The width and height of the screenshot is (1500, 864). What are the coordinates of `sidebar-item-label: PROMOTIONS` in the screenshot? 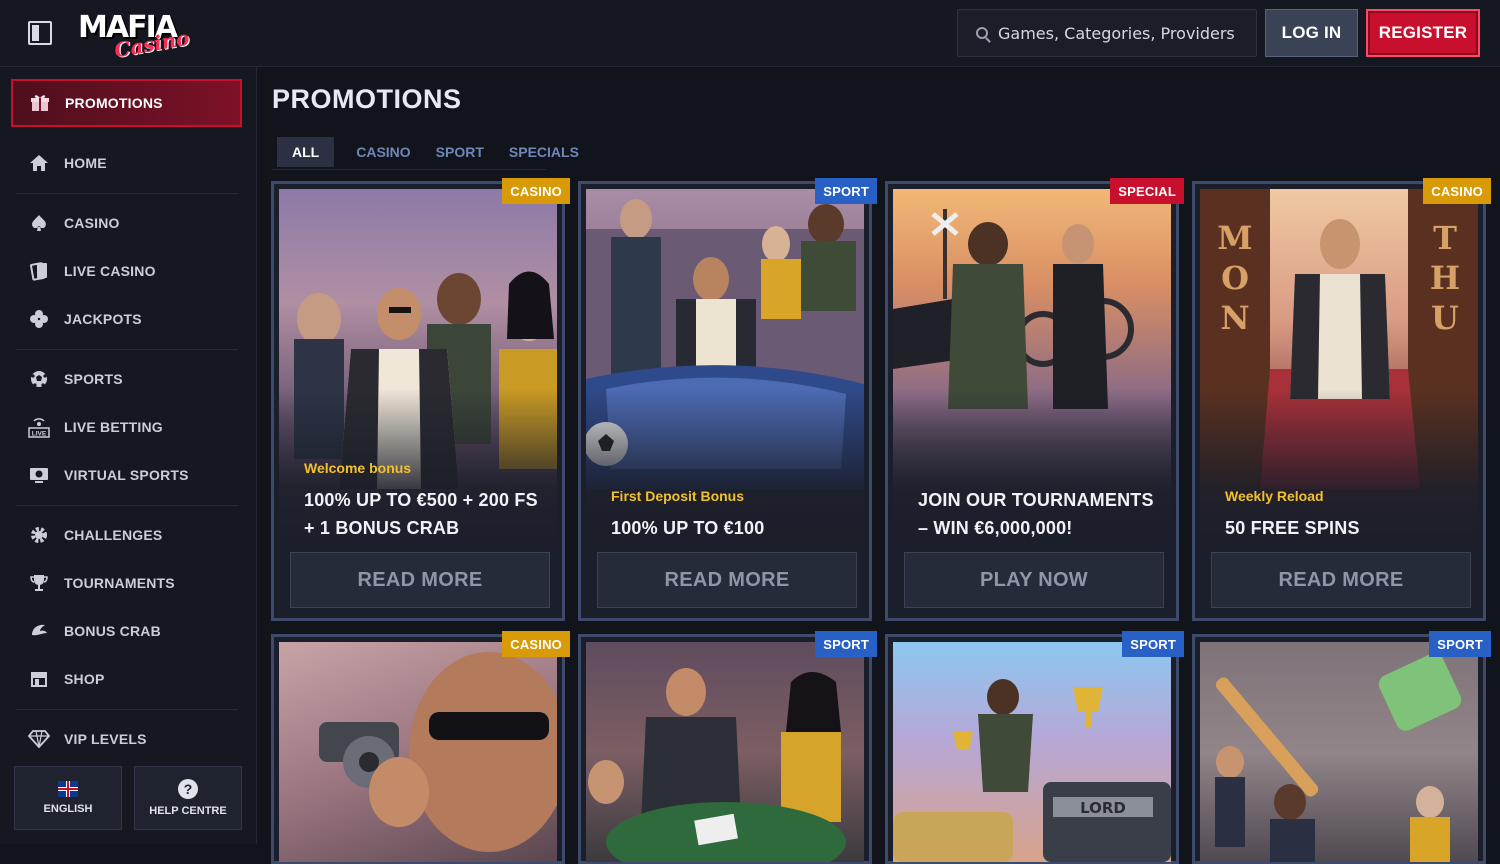 It's located at (114, 103).